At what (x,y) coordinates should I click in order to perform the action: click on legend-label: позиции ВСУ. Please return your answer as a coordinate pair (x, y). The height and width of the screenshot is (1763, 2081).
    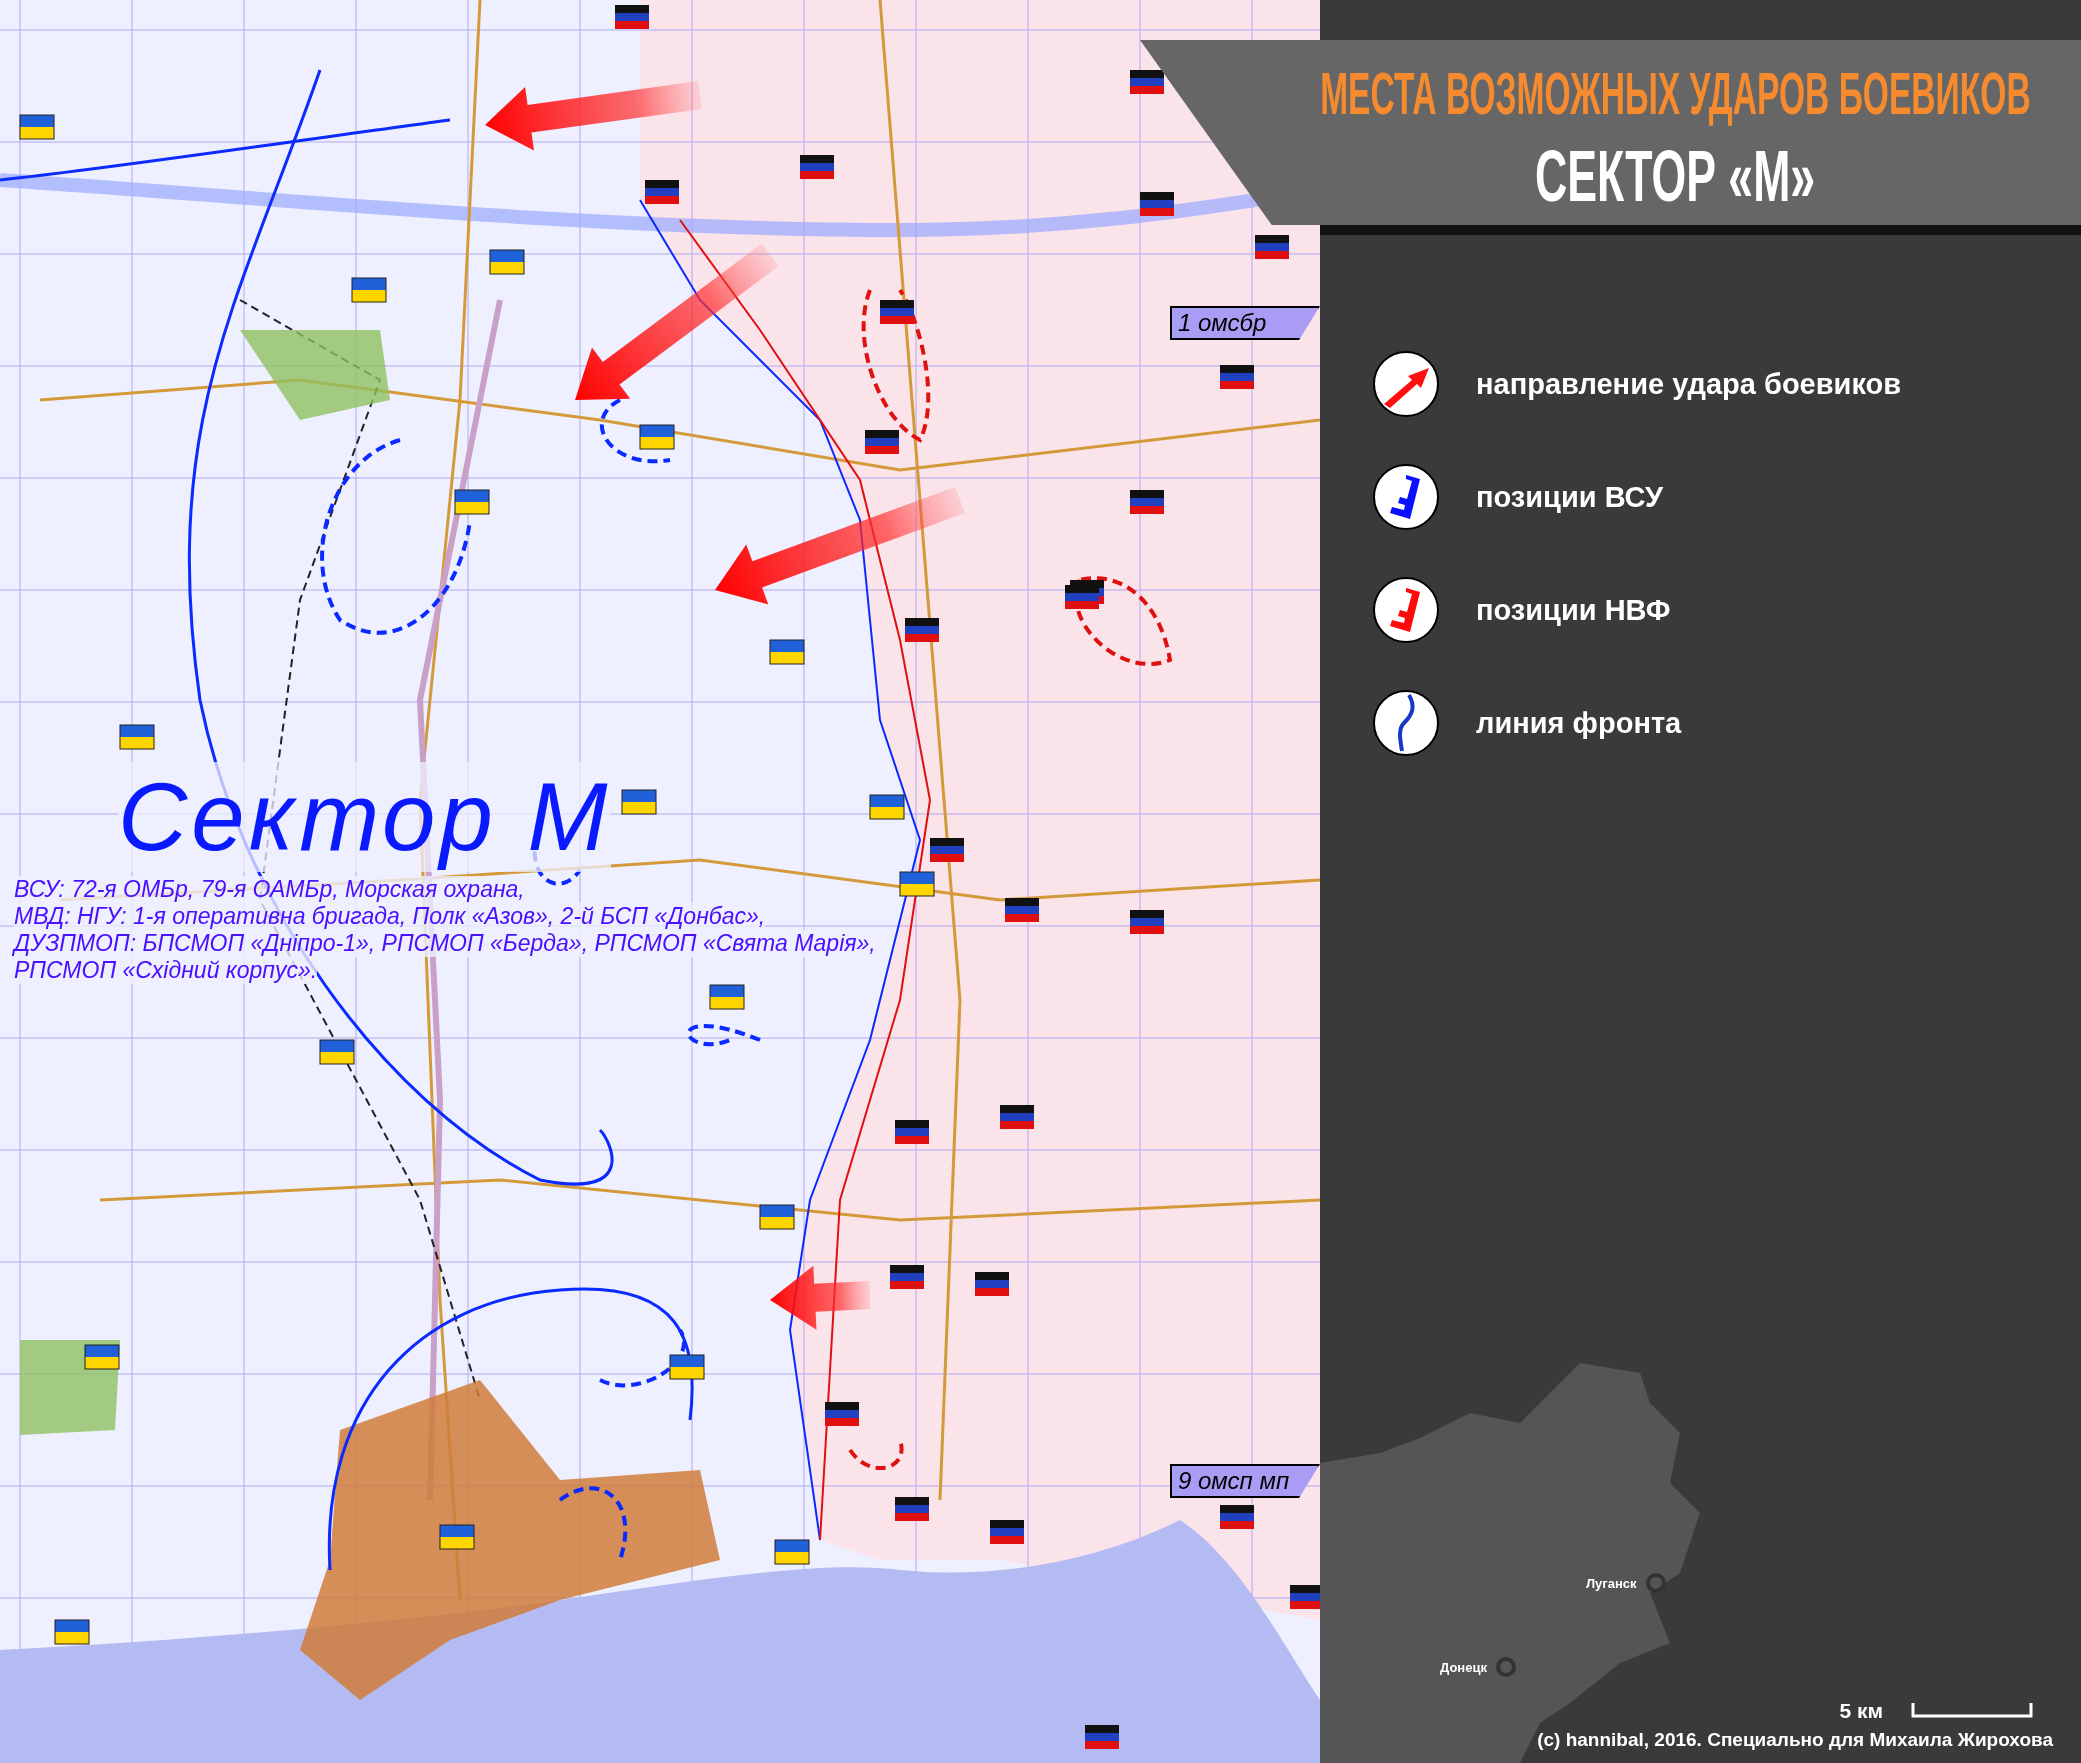
    Looking at the image, I should click on (1570, 497).